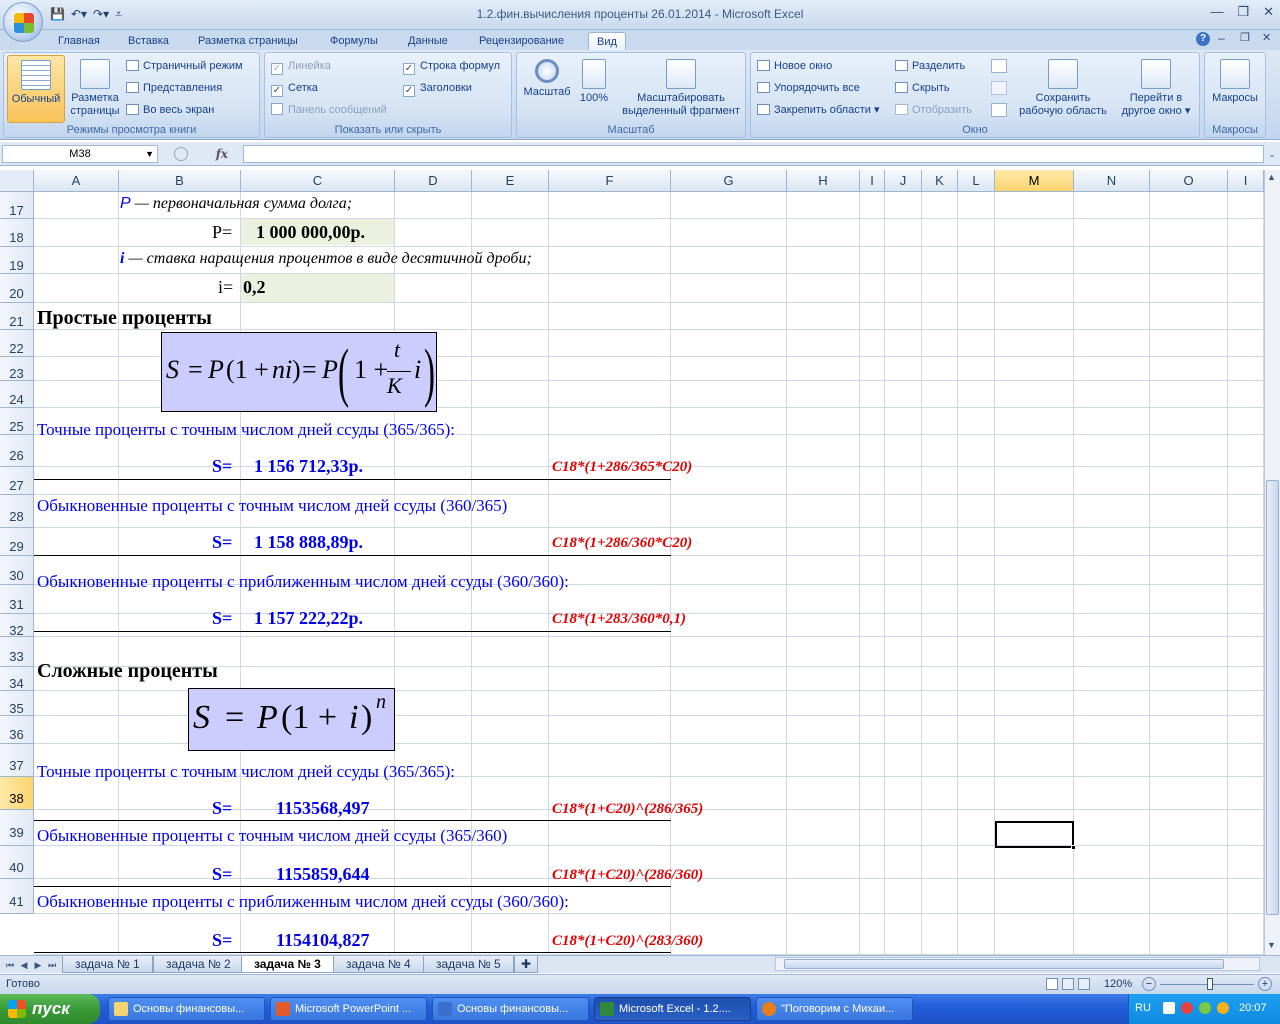  What do you see at coordinates (1118, 984) in the screenshot?
I see `zoom-level: 120%` at bounding box center [1118, 984].